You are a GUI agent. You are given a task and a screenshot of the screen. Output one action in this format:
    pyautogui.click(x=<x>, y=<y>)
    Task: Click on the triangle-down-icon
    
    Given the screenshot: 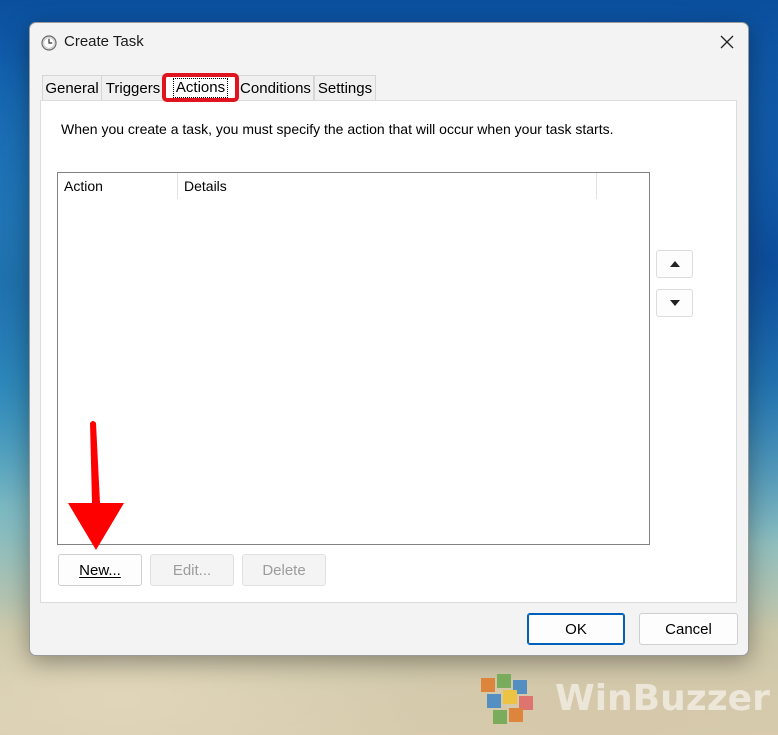 What is the action you would take?
    pyautogui.click(x=674, y=303)
    